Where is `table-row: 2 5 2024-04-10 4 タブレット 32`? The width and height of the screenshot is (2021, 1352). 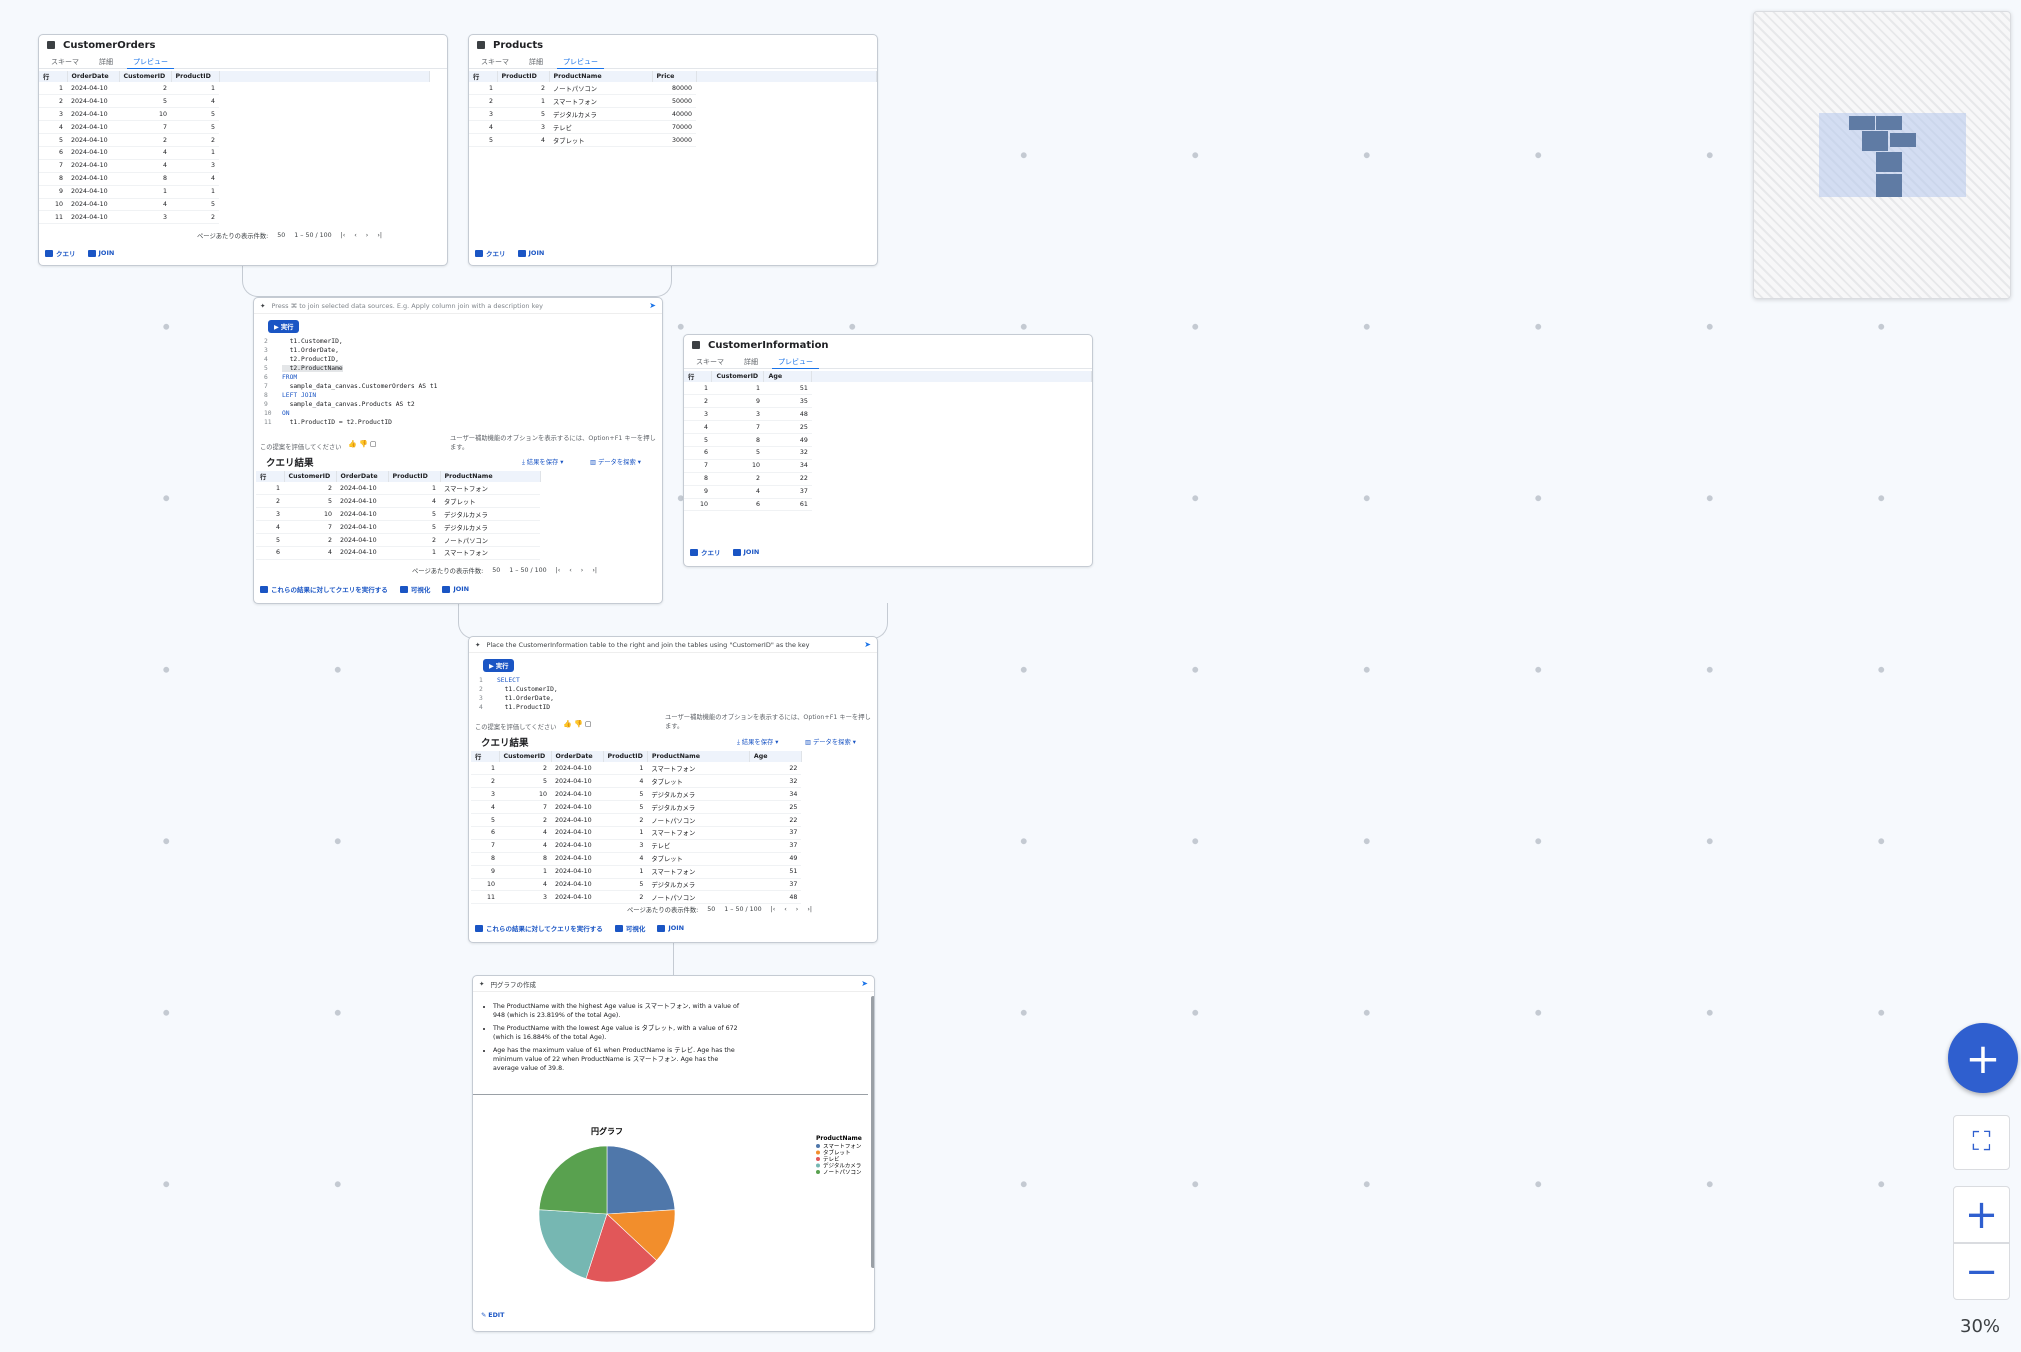 table-row: 2 5 2024-04-10 4 タブレット 32 is located at coordinates (636, 781).